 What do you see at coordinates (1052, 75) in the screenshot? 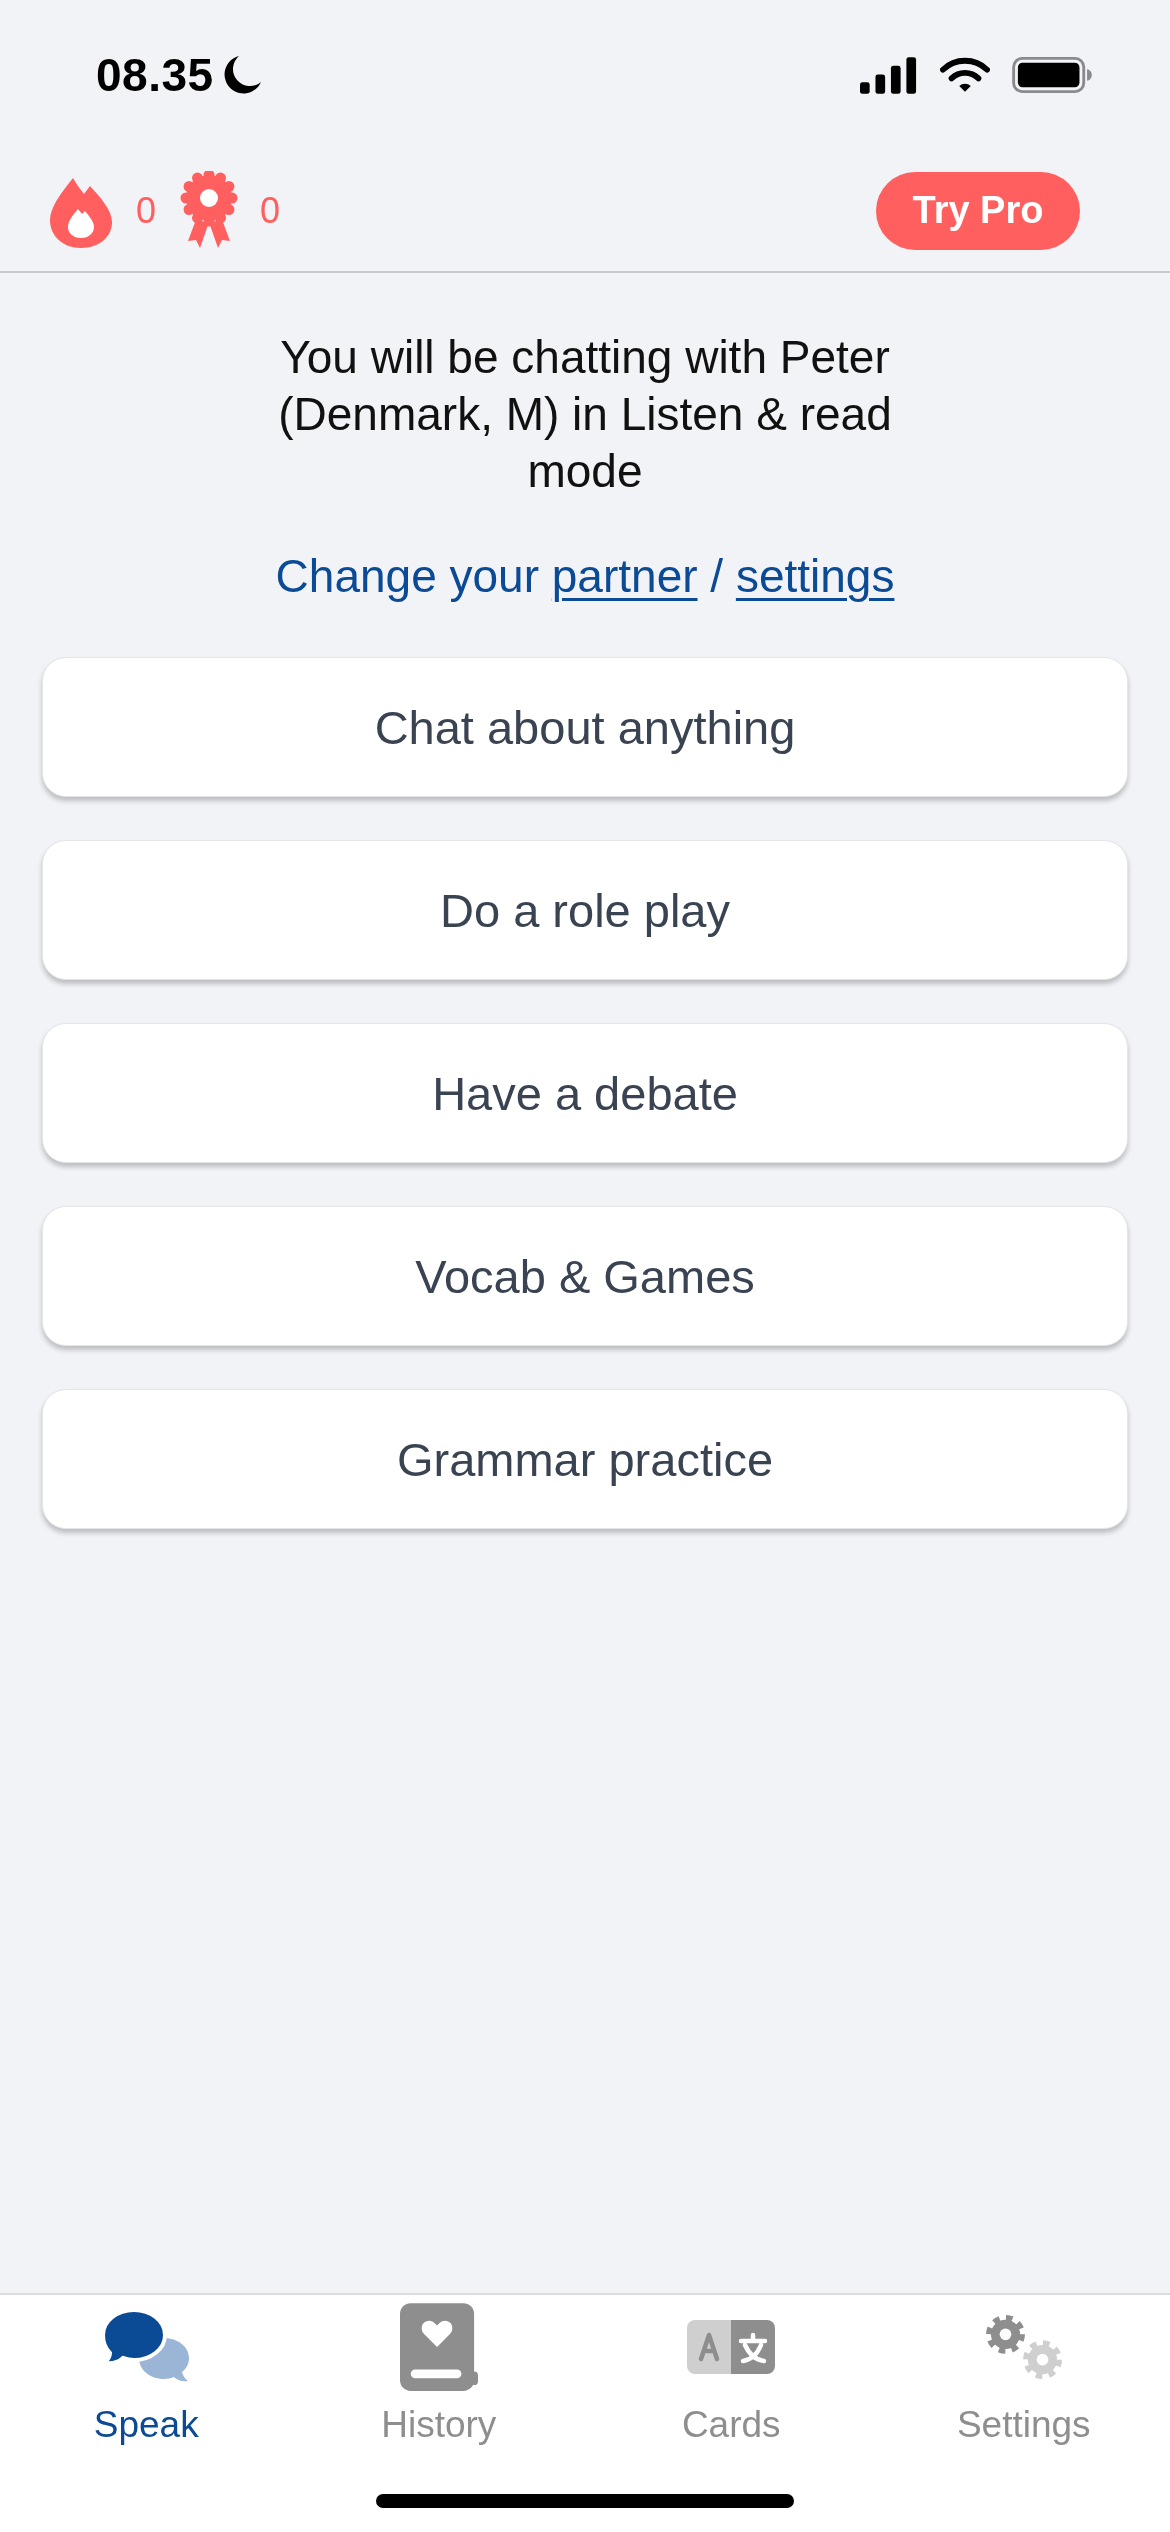
I see `battery-icon` at bounding box center [1052, 75].